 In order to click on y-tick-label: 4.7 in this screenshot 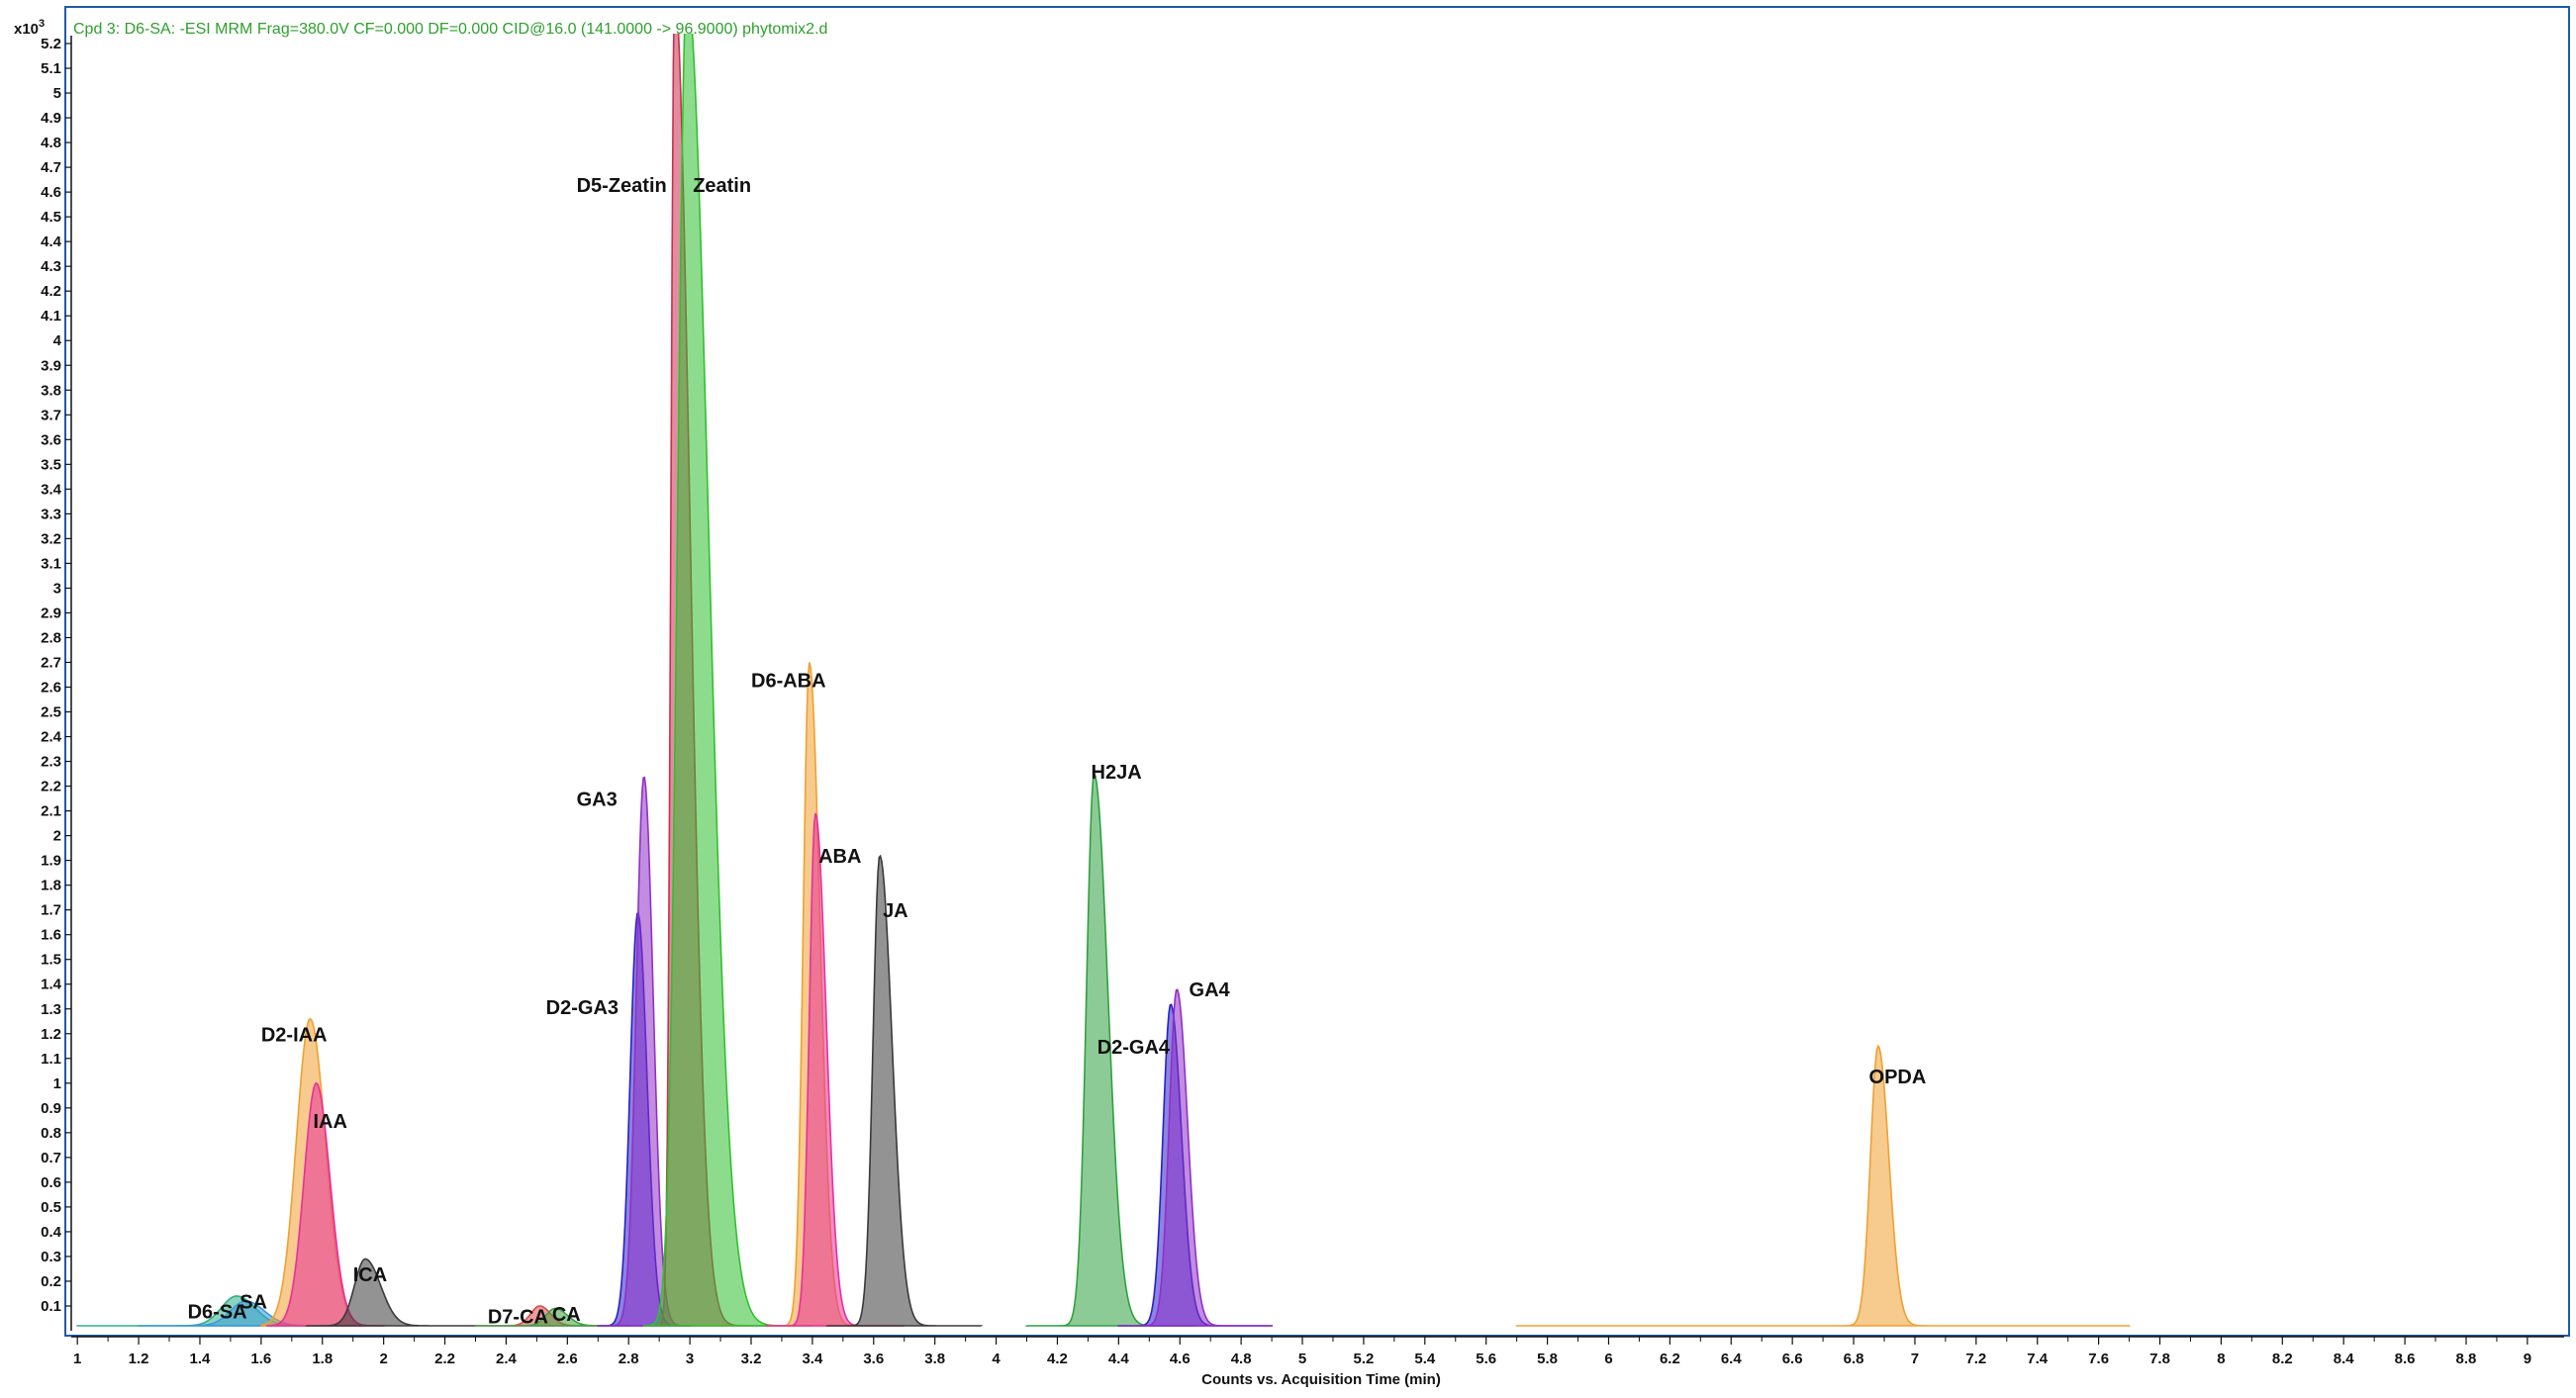, I will do `click(51, 168)`.